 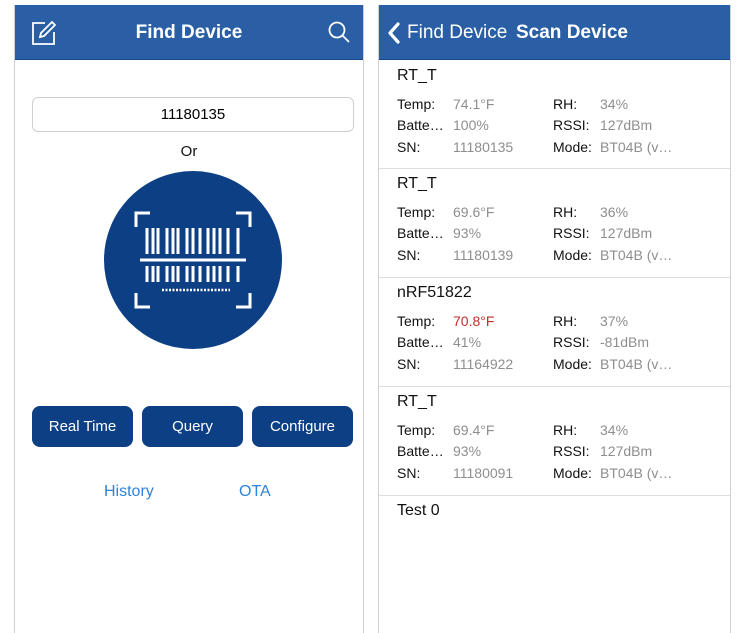 What do you see at coordinates (474, 104) in the screenshot?
I see `temp-value: 74.1°F` at bounding box center [474, 104].